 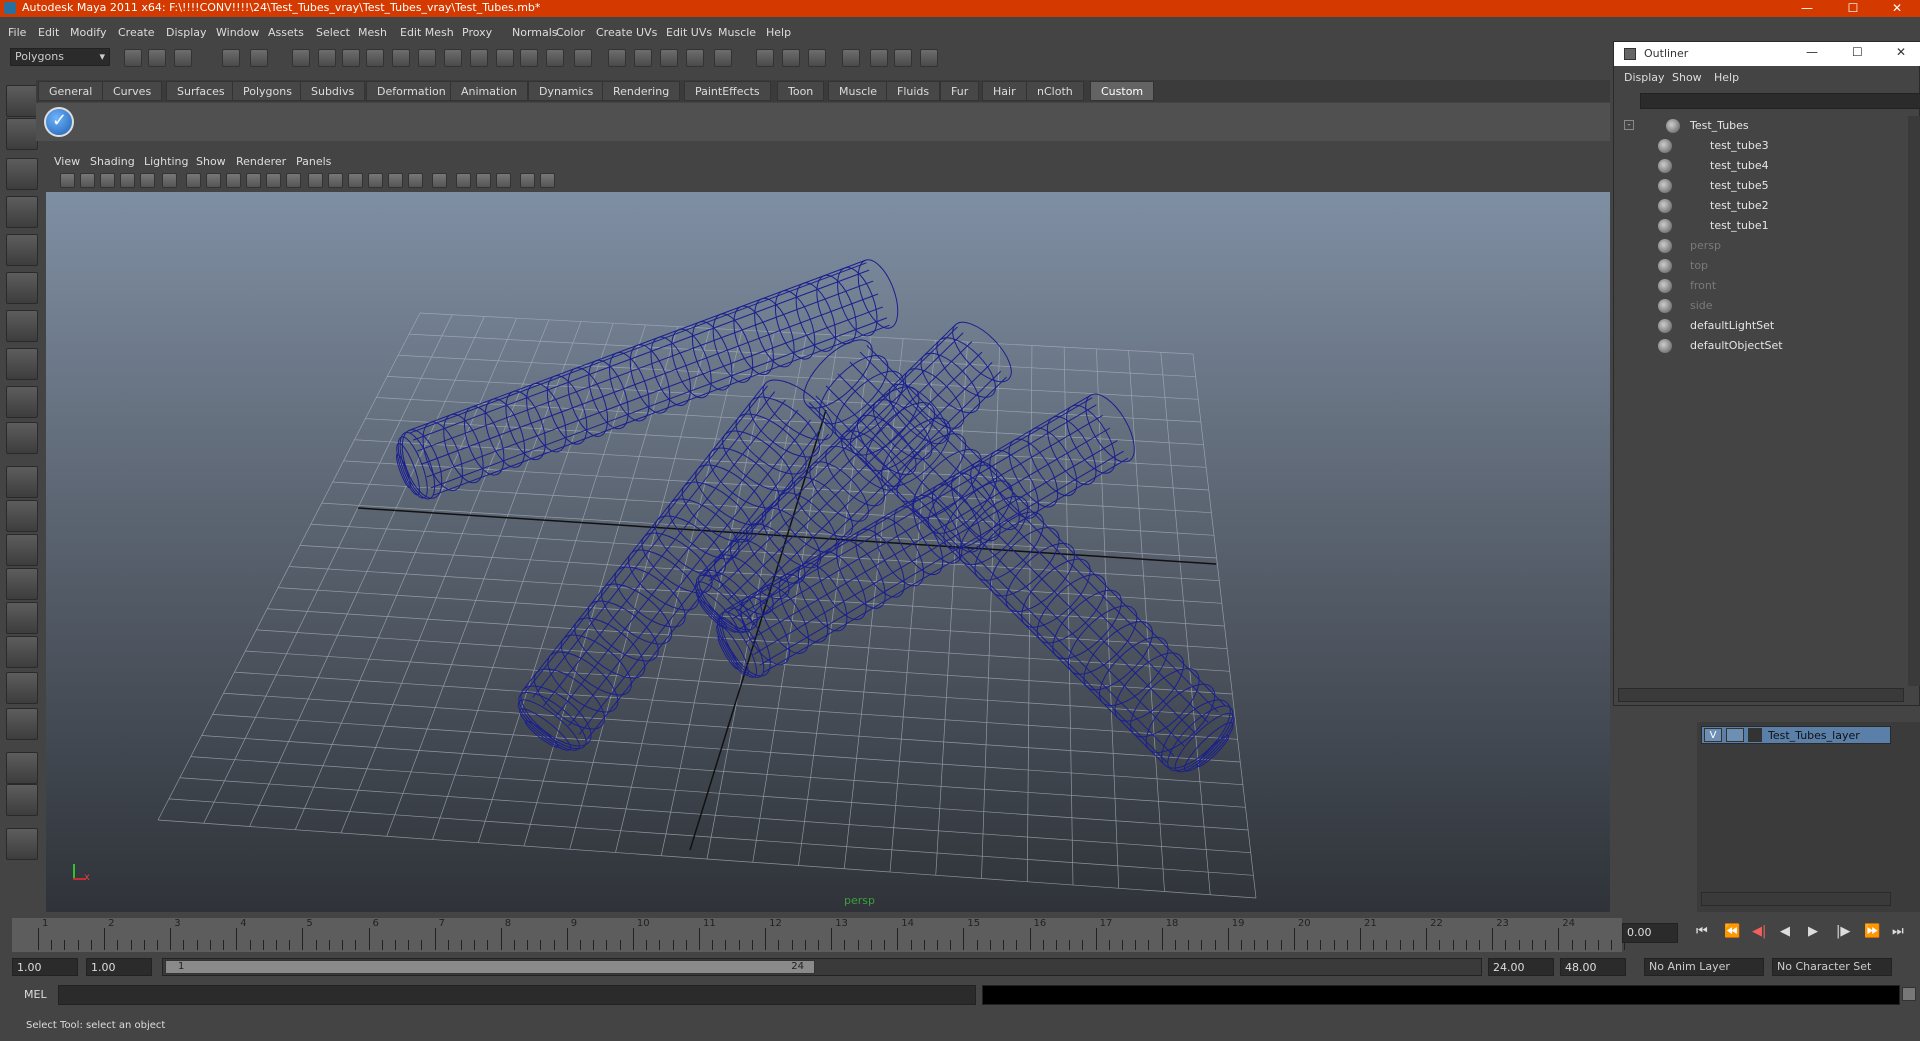 I want to click on toolbar-tool-7-icon, so click(x=327, y=58).